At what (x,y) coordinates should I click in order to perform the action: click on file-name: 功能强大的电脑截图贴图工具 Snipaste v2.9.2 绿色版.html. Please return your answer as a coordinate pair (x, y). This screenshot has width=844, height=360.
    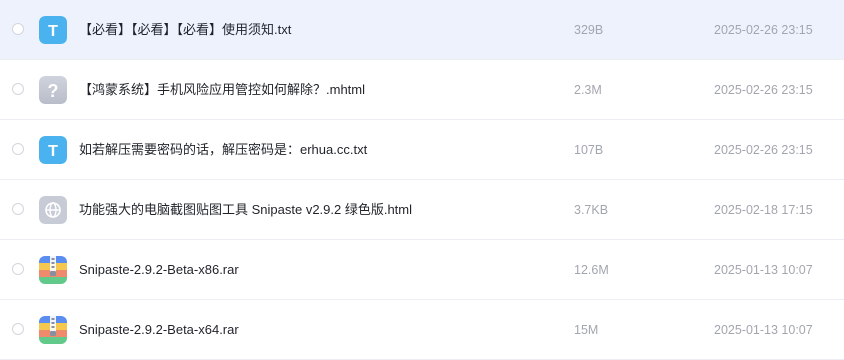
    Looking at the image, I should click on (245, 210).